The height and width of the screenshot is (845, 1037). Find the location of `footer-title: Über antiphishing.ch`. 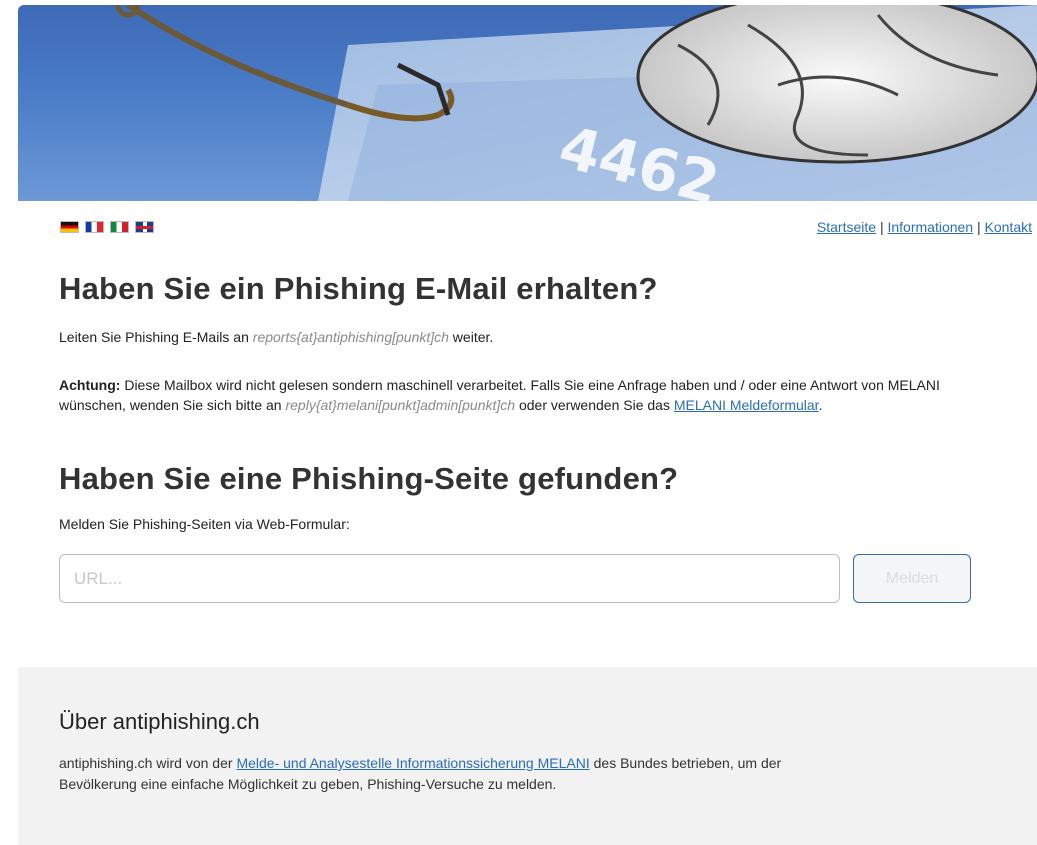

footer-title: Über antiphishing.ch is located at coordinates (159, 721).